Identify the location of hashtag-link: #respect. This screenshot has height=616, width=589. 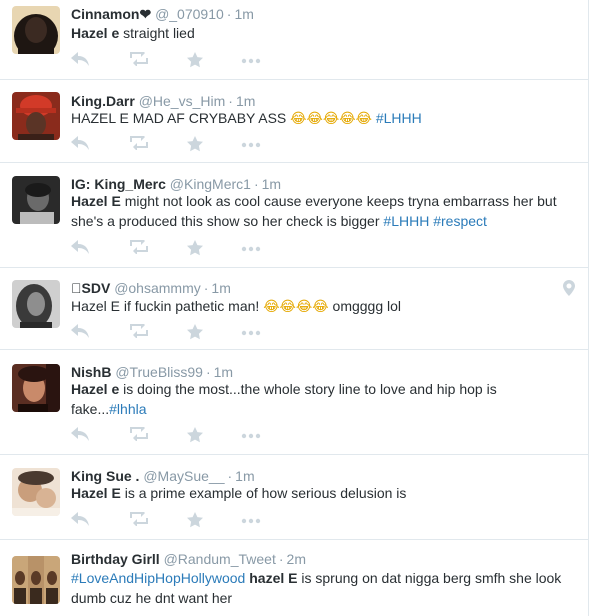
(460, 221).